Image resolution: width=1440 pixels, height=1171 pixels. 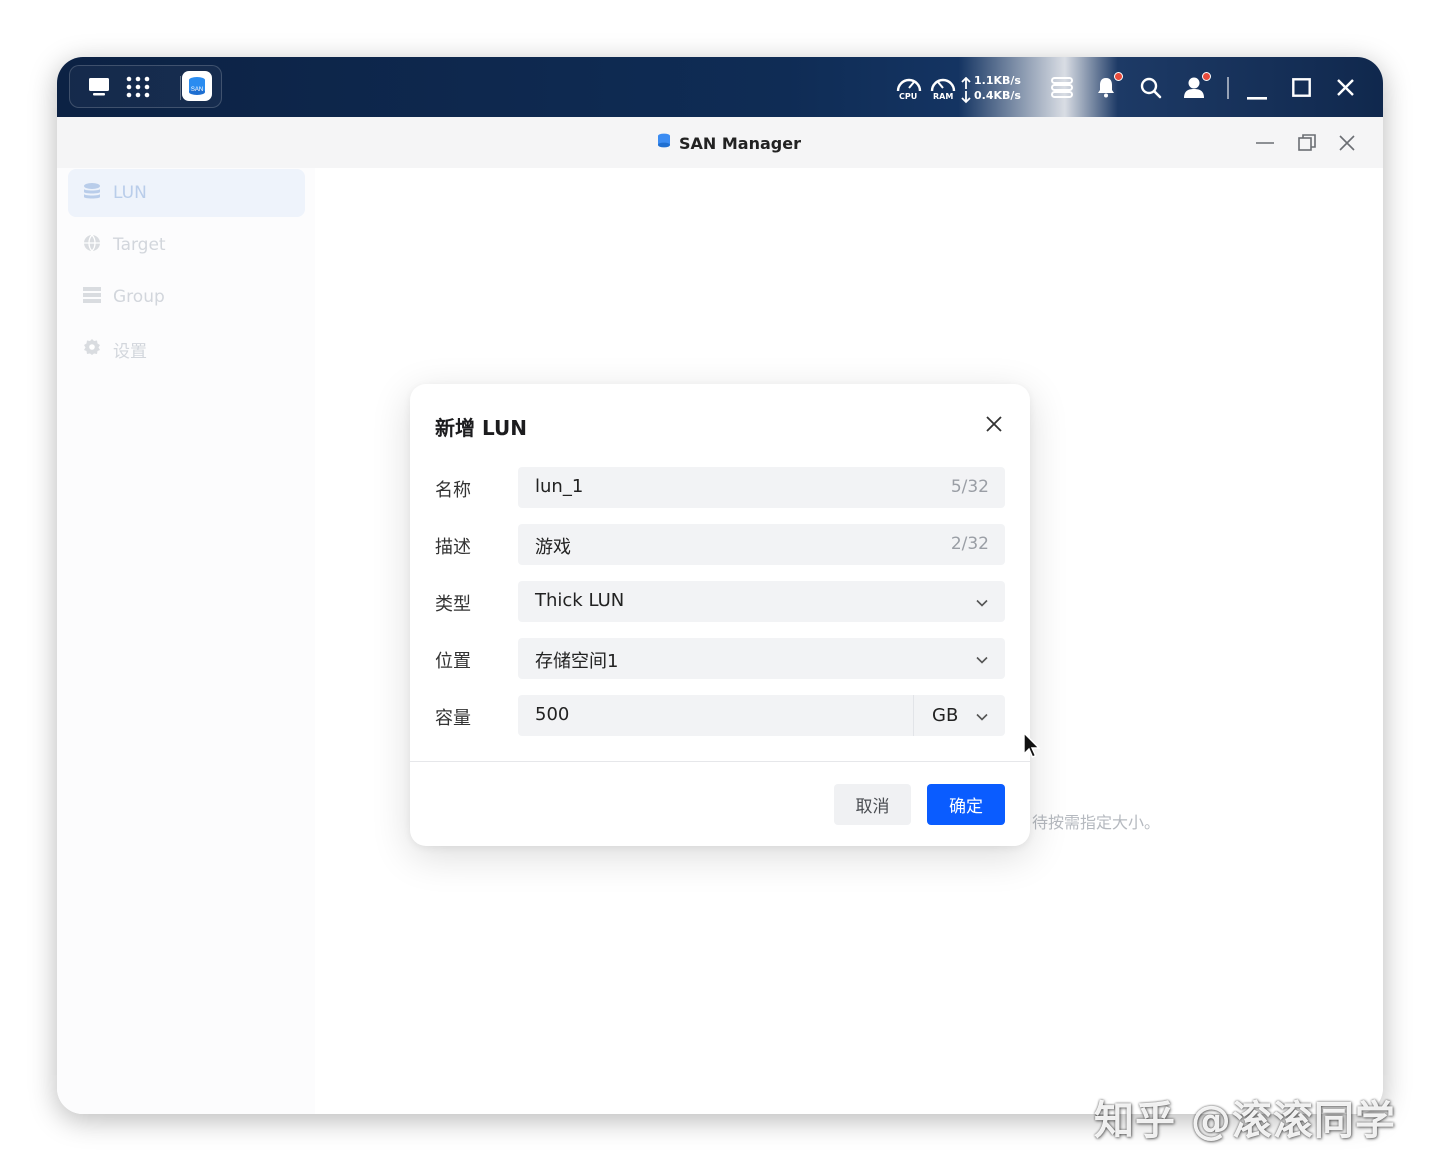 I want to click on taskbar-launcher: SAN, so click(x=145, y=86).